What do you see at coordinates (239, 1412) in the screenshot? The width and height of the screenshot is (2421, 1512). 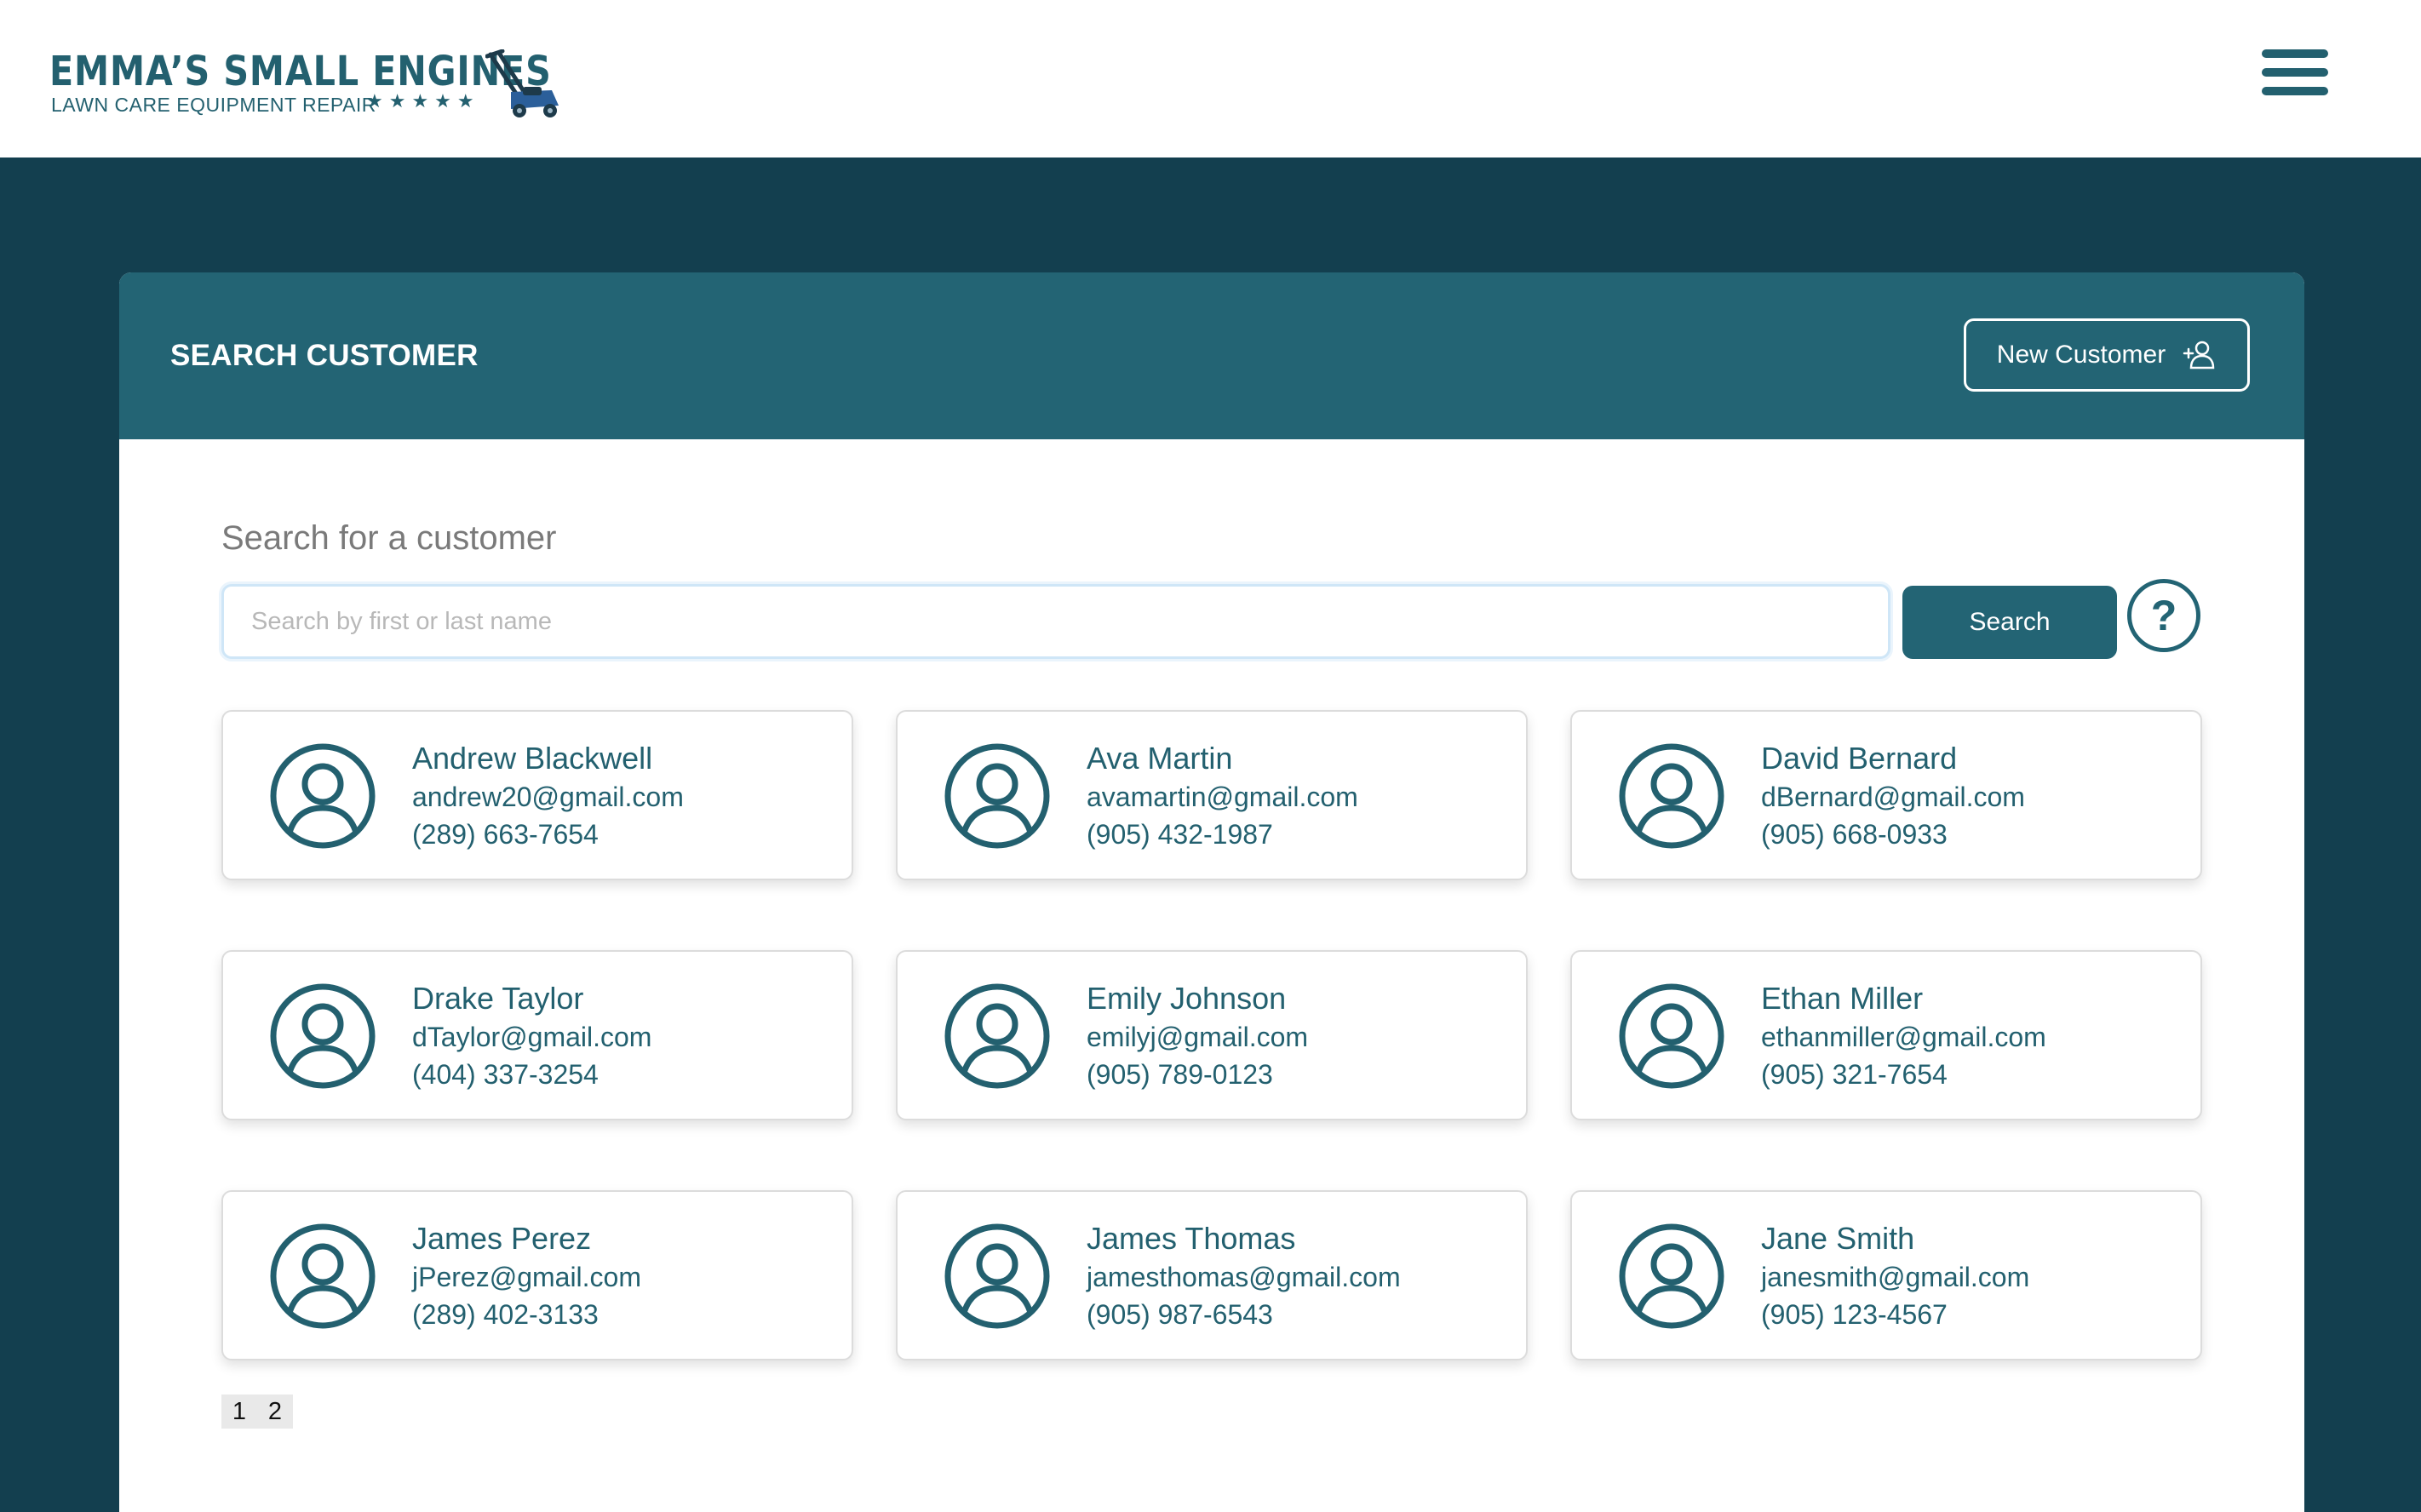 I see `page-link-1: 1` at bounding box center [239, 1412].